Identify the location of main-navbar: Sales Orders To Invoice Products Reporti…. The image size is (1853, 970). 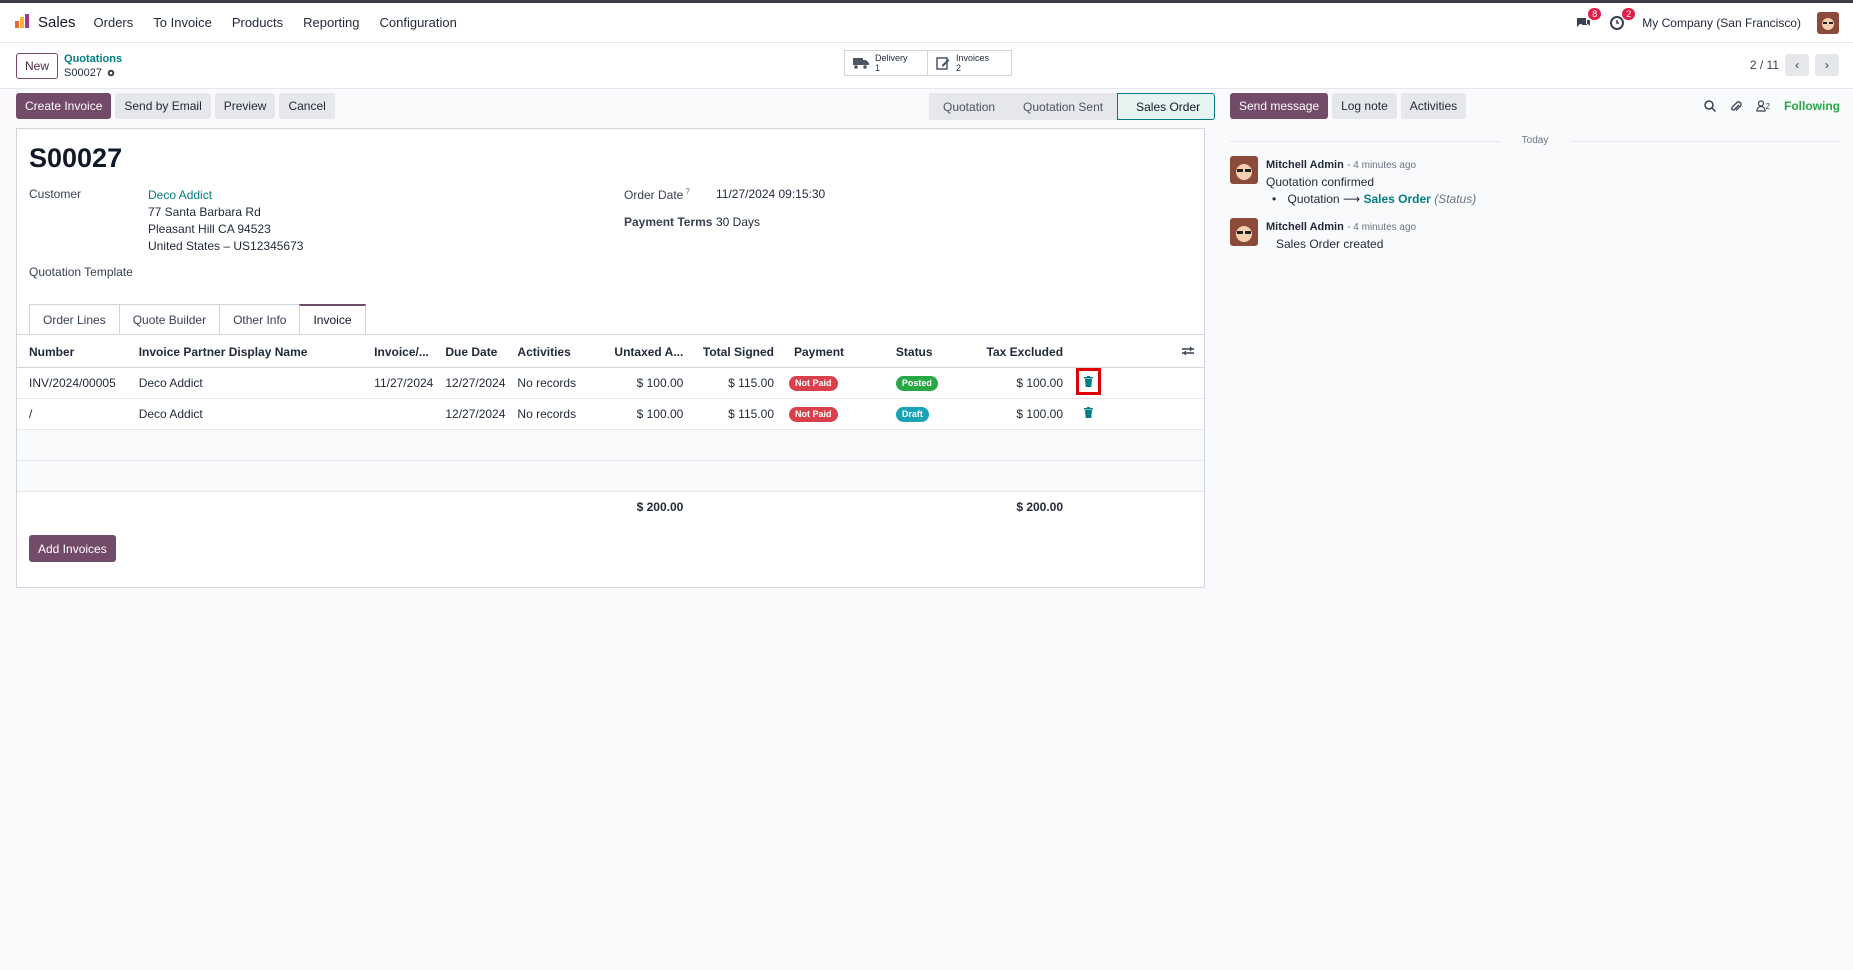
(926, 23).